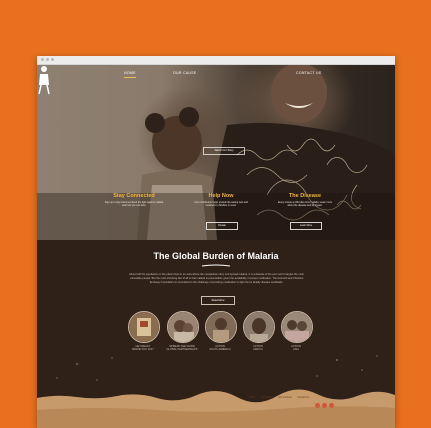  I want to click on foundation-logo-icon, so click(44, 80).